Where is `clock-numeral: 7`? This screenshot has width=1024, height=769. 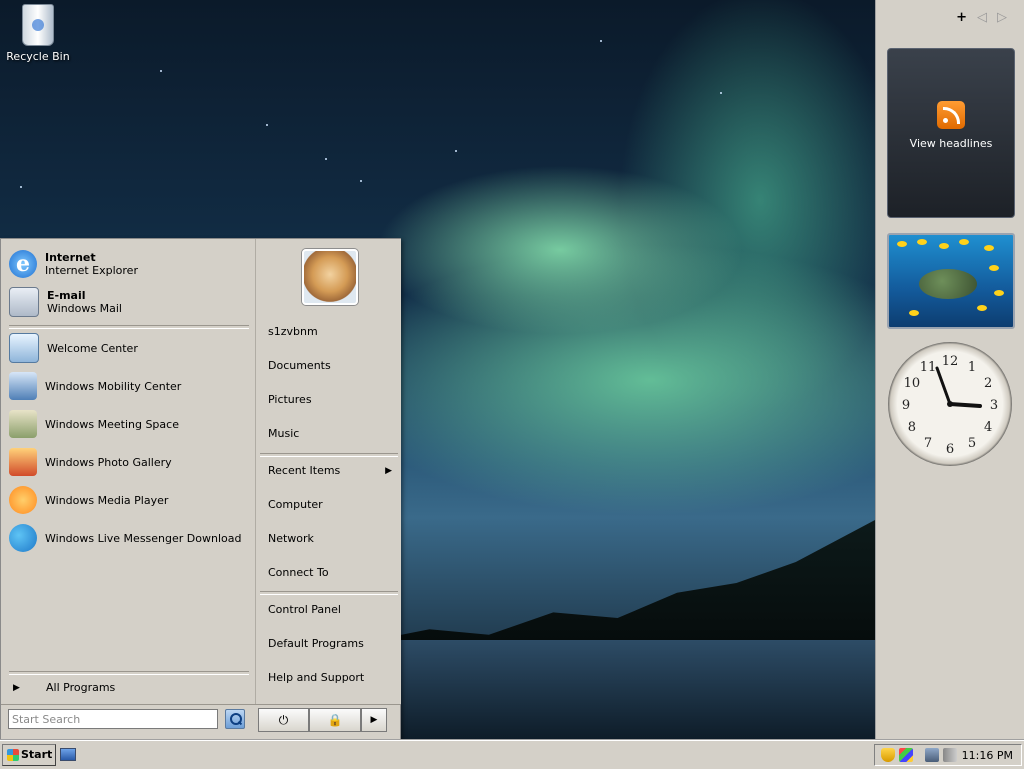 clock-numeral: 7 is located at coordinates (928, 443).